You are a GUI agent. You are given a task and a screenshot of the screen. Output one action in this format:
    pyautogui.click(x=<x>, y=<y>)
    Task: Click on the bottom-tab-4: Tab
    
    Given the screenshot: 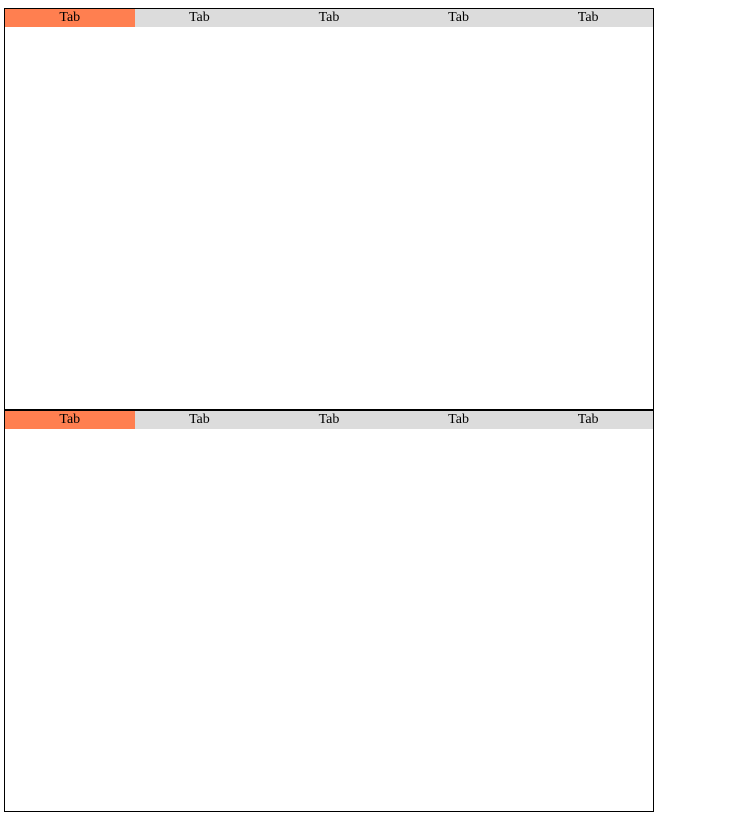 What is the action you would take?
    pyautogui.click(x=458, y=420)
    